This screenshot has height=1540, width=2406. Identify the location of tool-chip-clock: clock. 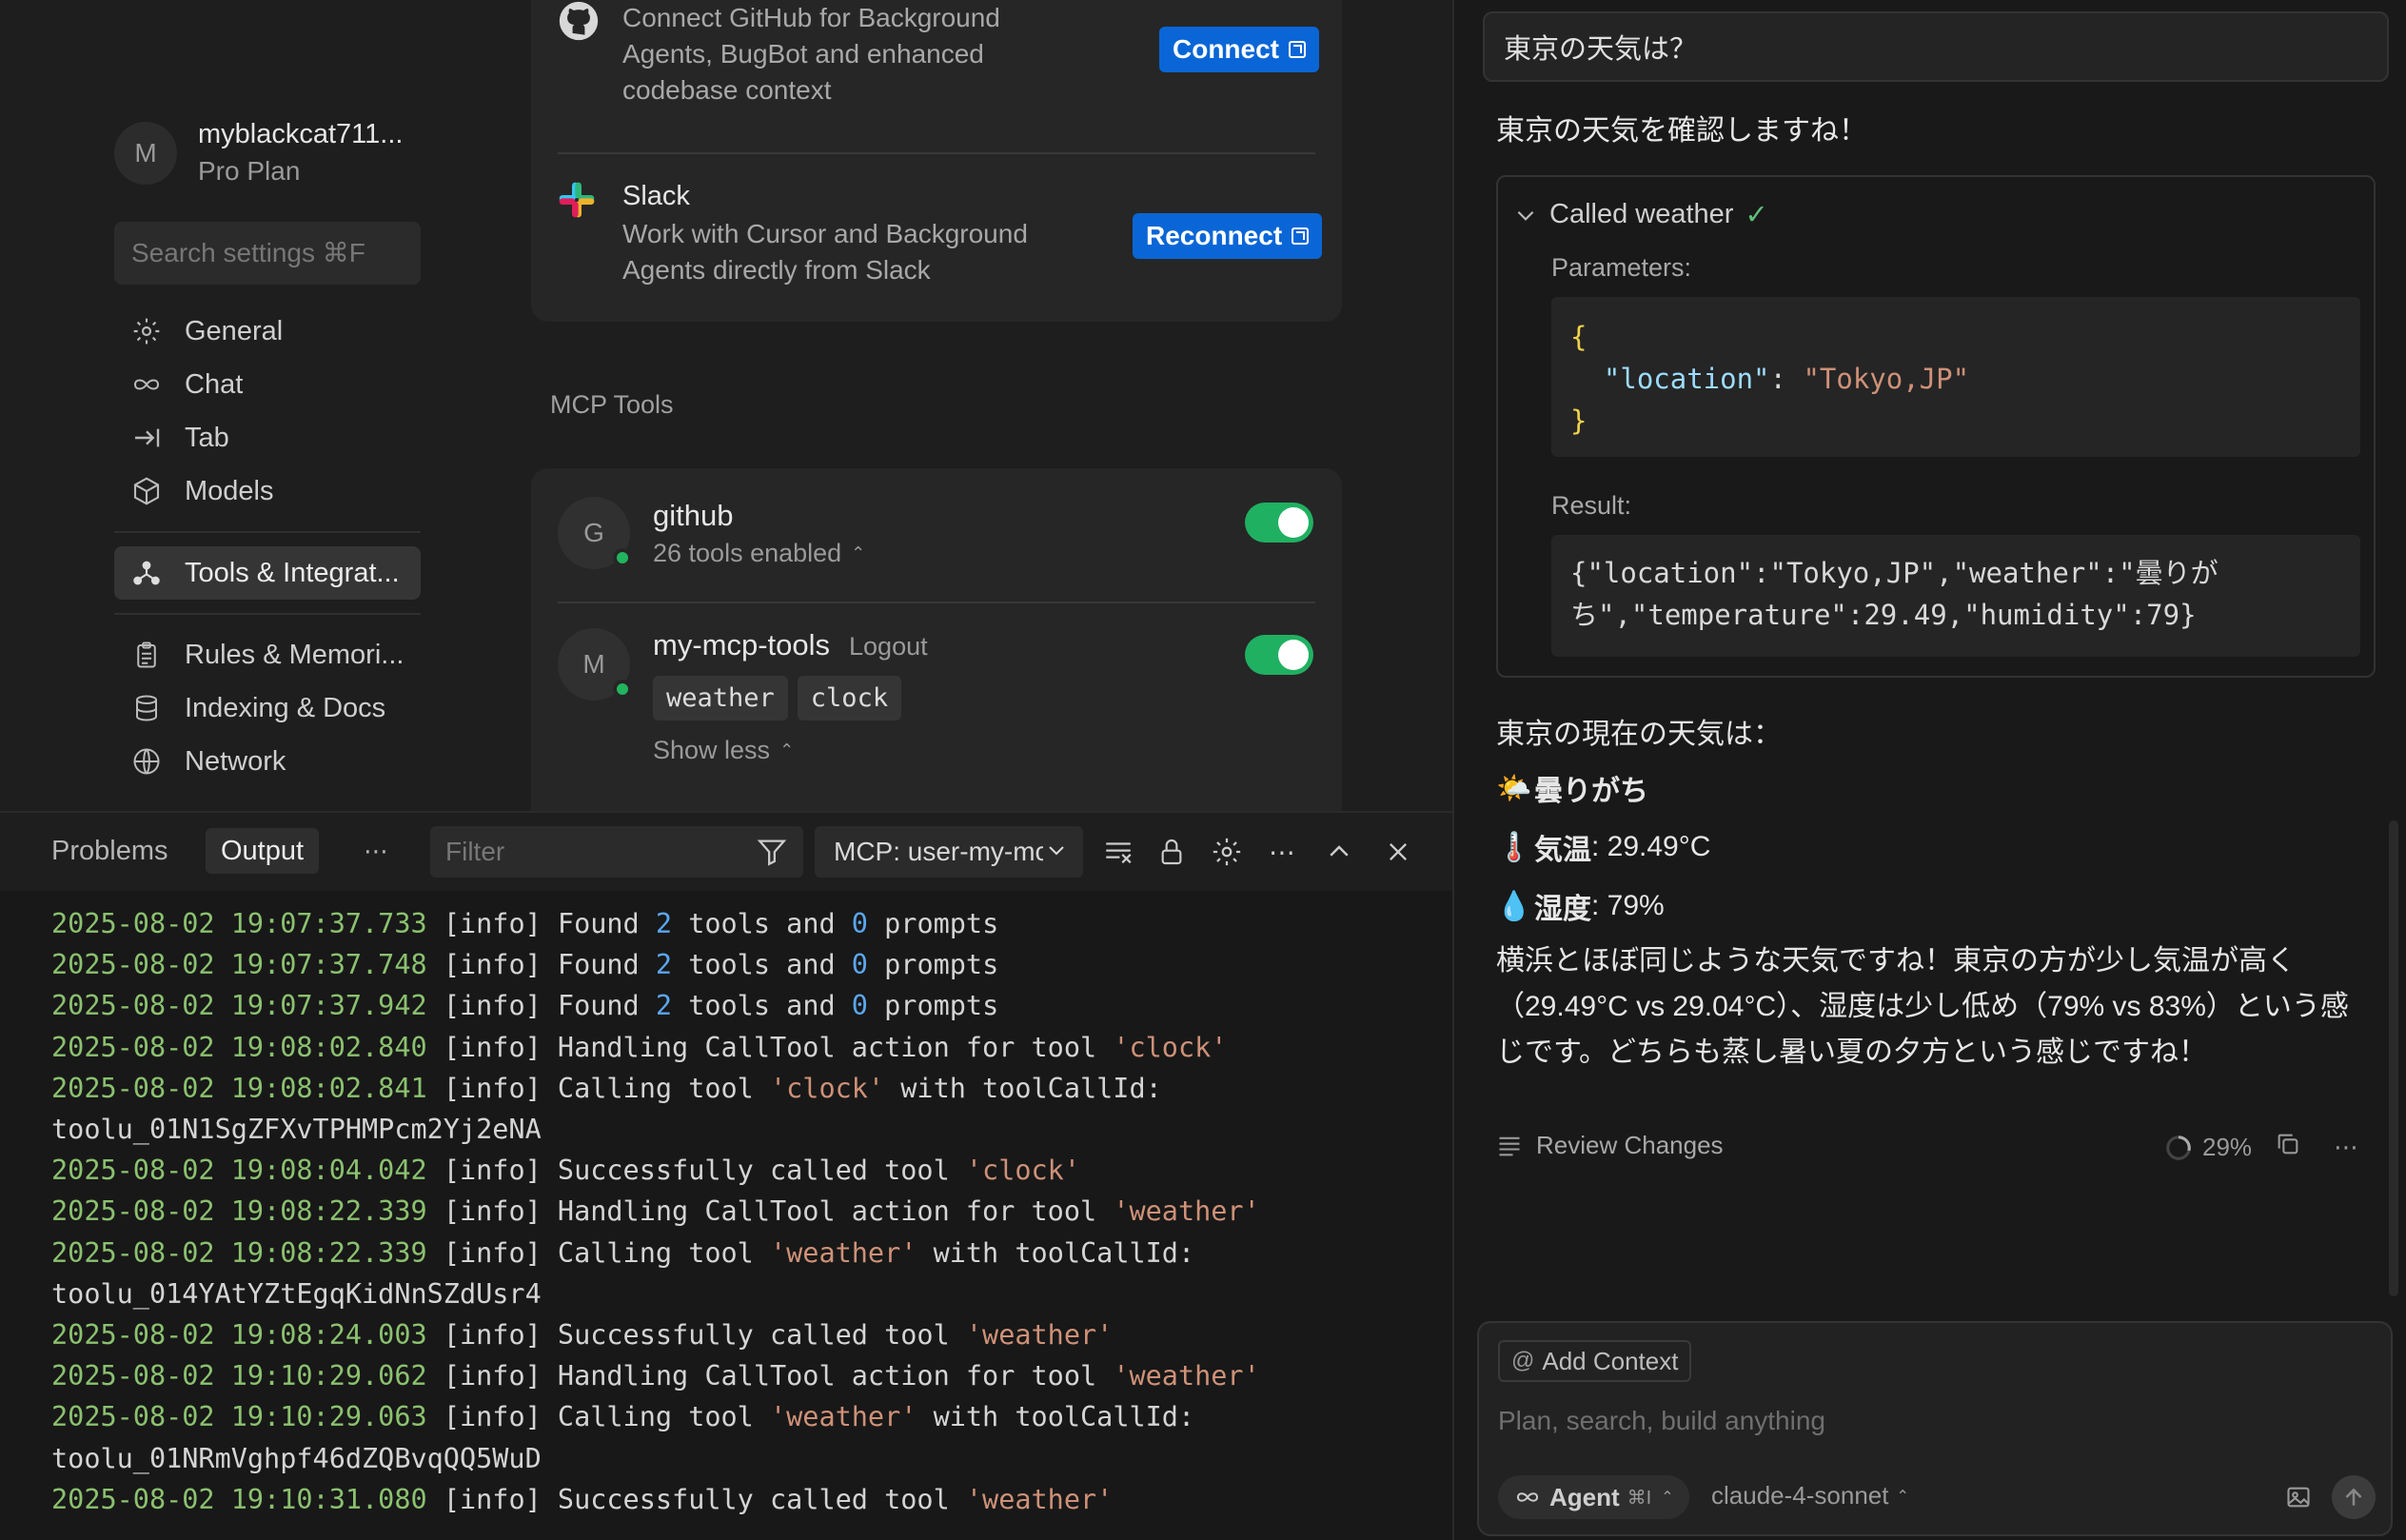
(849, 698).